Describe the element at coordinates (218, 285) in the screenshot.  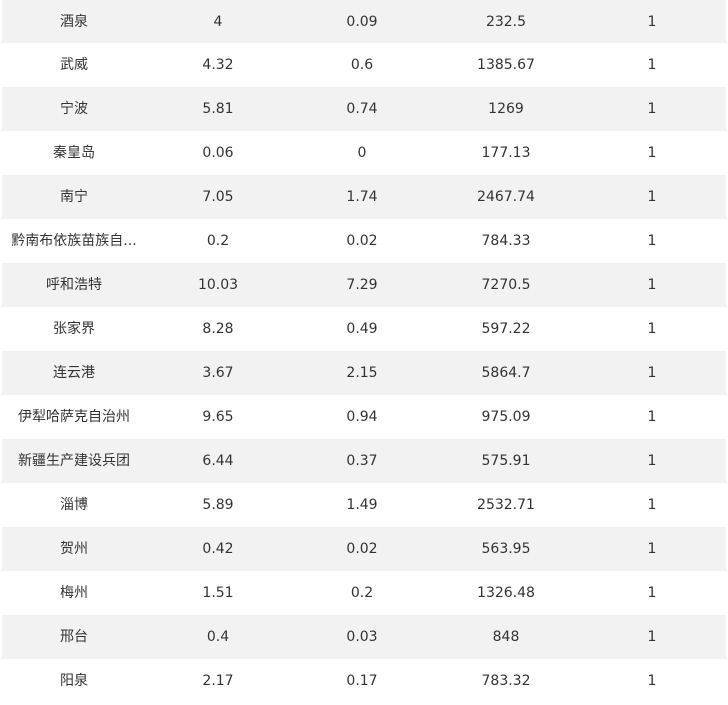
I see `value-cell-1: 10.03` at that location.